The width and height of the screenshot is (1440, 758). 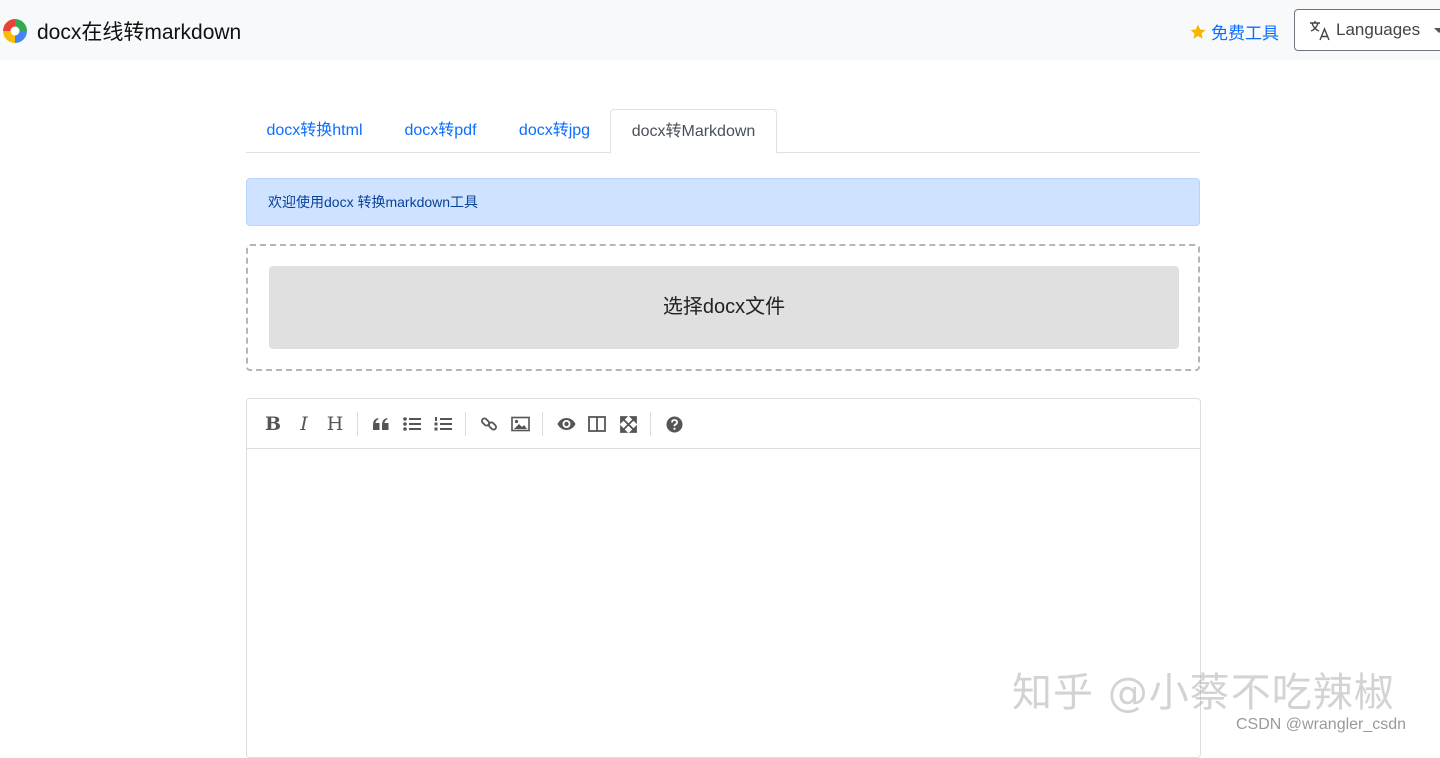 What do you see at coordinates (1198, 31) in the screenshot?
I see `star-icon` at bounding box center [1198, 31].